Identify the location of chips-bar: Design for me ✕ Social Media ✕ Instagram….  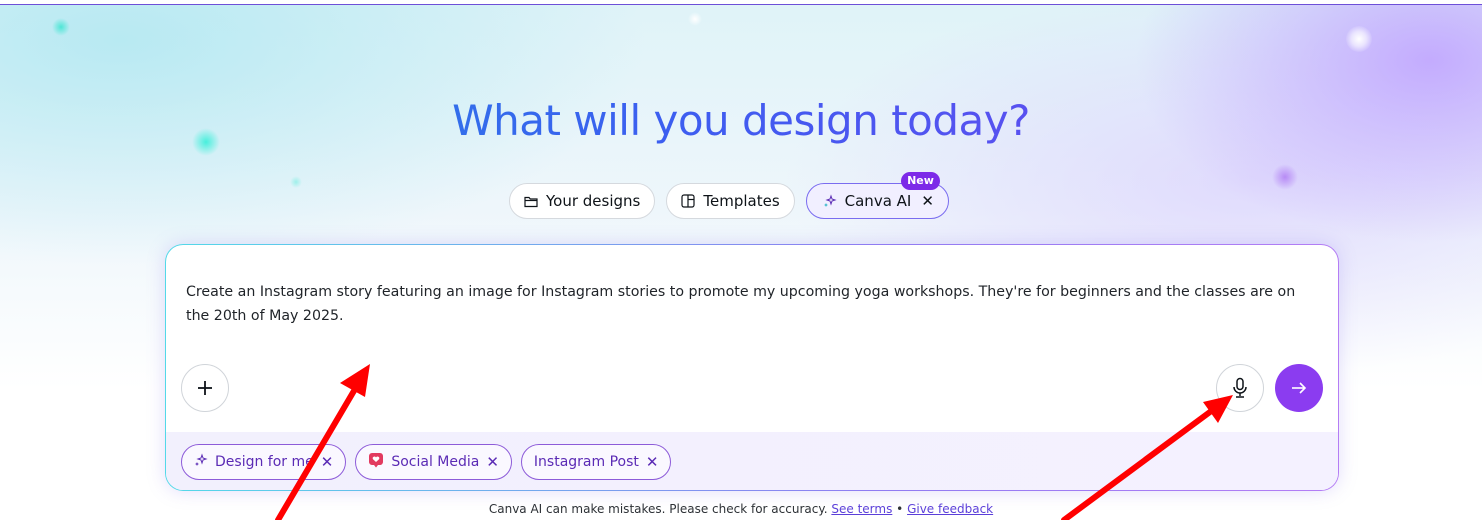
(752, 461).